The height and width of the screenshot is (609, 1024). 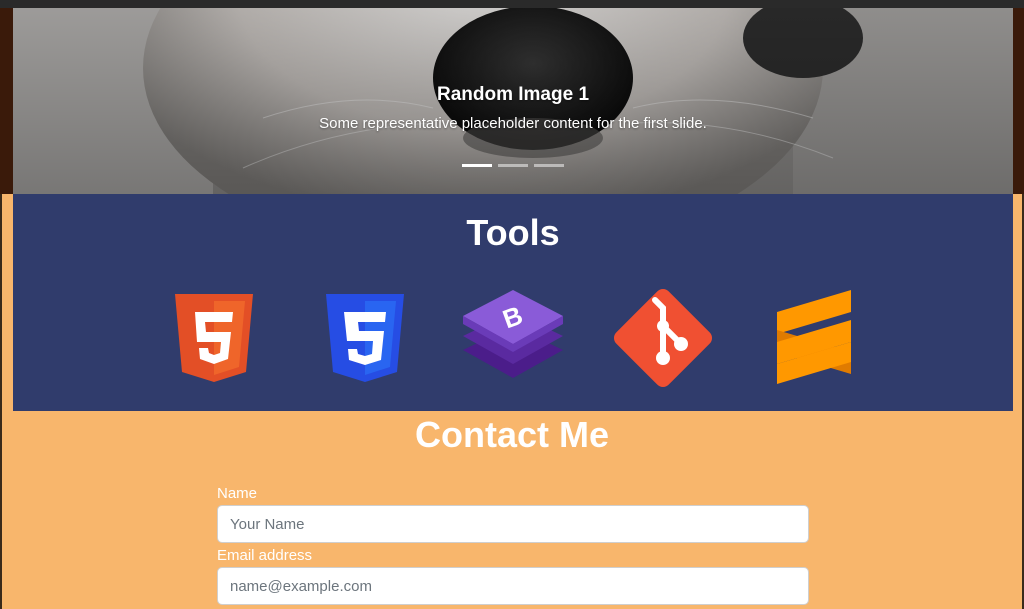 What do you see at coordinates (513, 94) in the screenshot?
I see `carousel-slide-title: Random Image 1` at bounding box center [513, 94].